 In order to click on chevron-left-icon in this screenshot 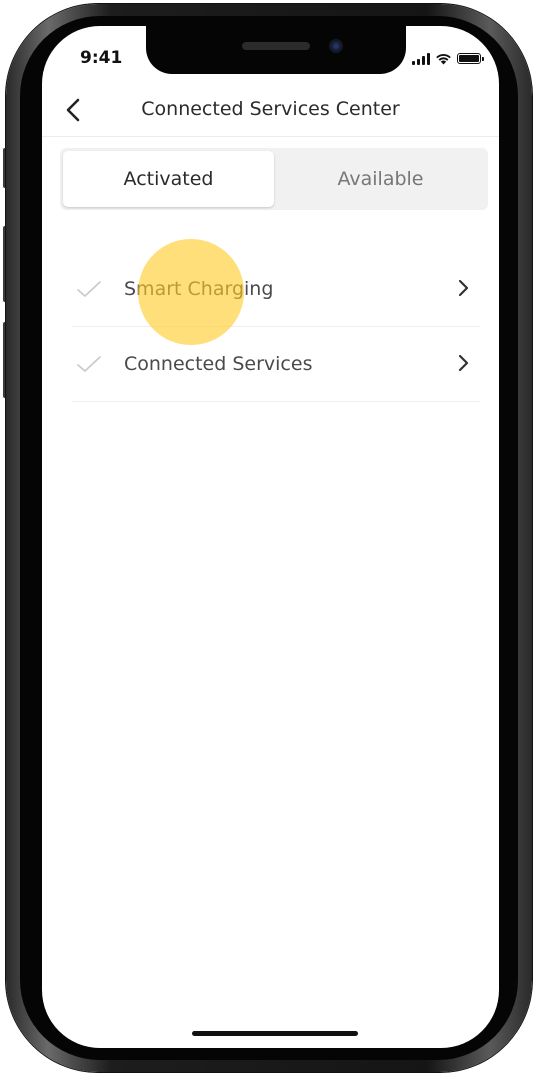, I will do `click(73, 110)`.